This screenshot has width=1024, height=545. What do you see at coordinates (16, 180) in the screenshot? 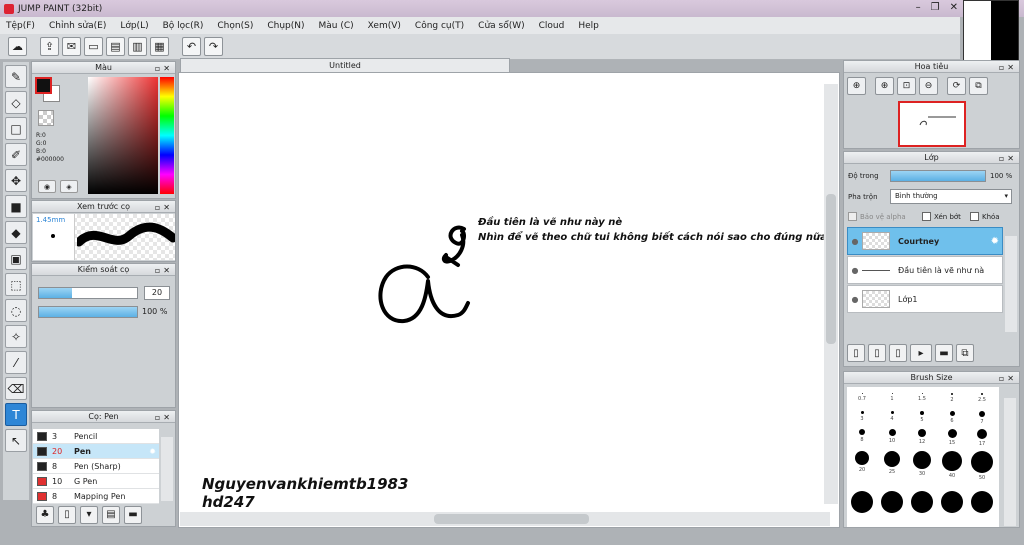
I see `move-tool-icon: ✥` at bounding box center [16, 180].